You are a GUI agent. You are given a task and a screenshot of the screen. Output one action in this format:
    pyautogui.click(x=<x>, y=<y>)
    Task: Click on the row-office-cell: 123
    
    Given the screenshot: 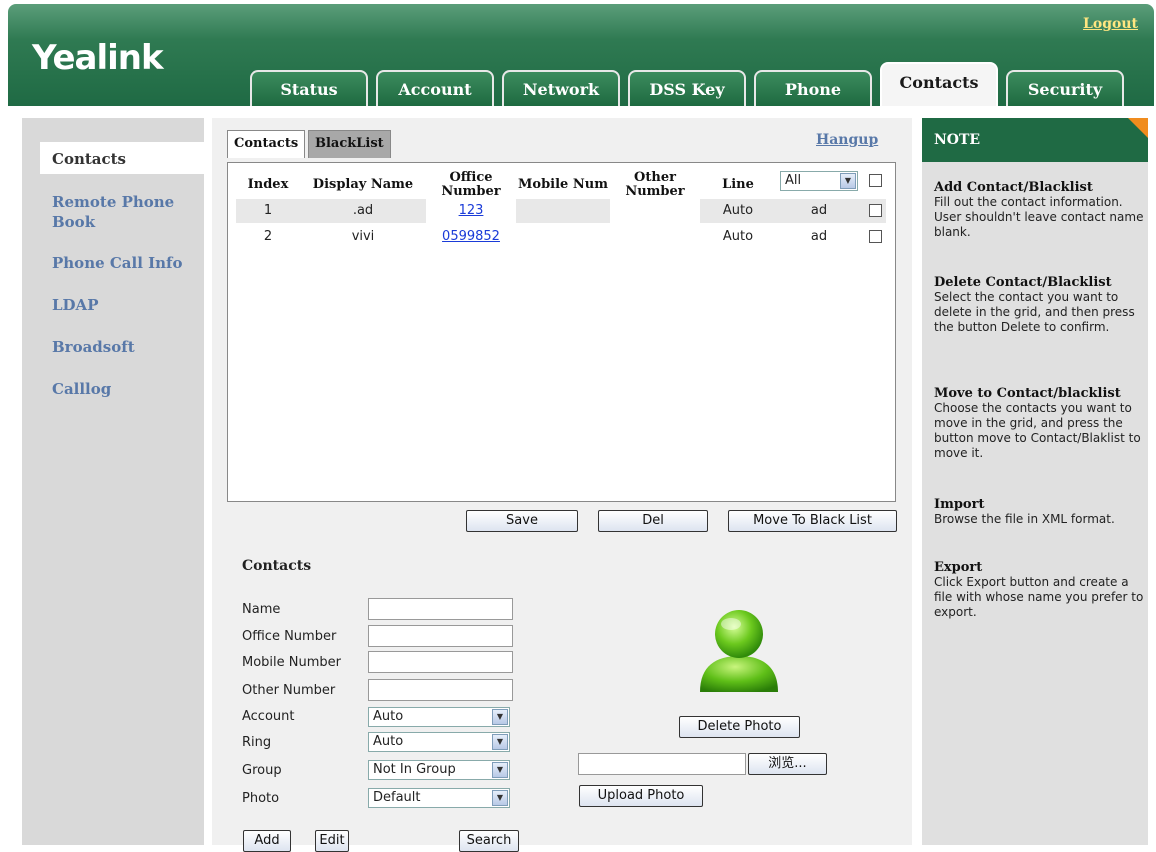 What is the action you would take?
    pyautogui.click(x=471, y=211)
    